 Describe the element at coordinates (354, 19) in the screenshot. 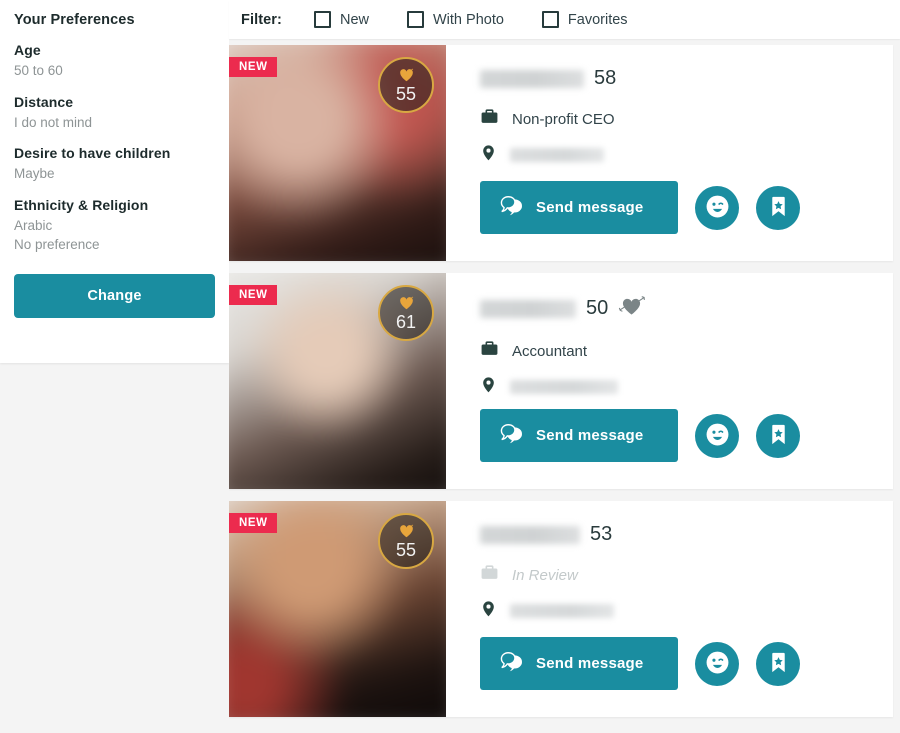

I see `filter-option-label: New` at that location.